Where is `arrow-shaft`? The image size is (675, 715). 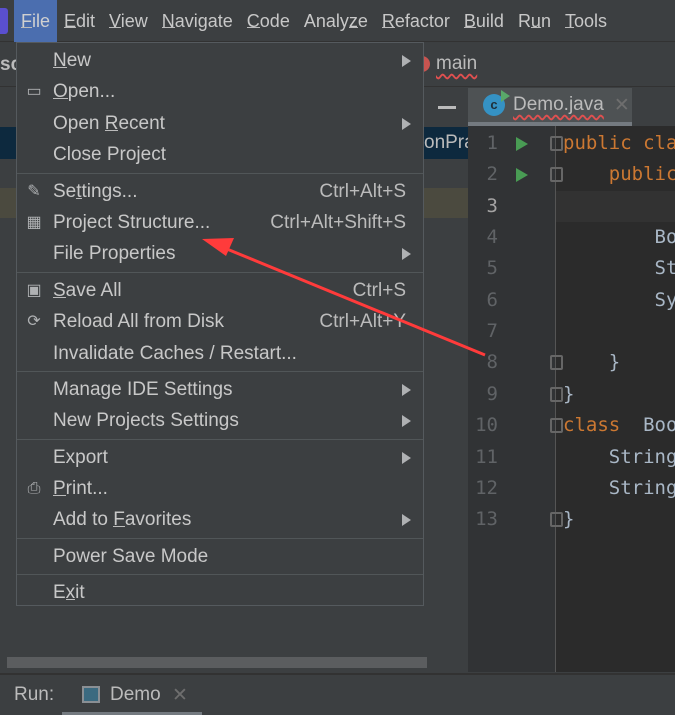
arrow-shaft is located at coordinates (353, 301).